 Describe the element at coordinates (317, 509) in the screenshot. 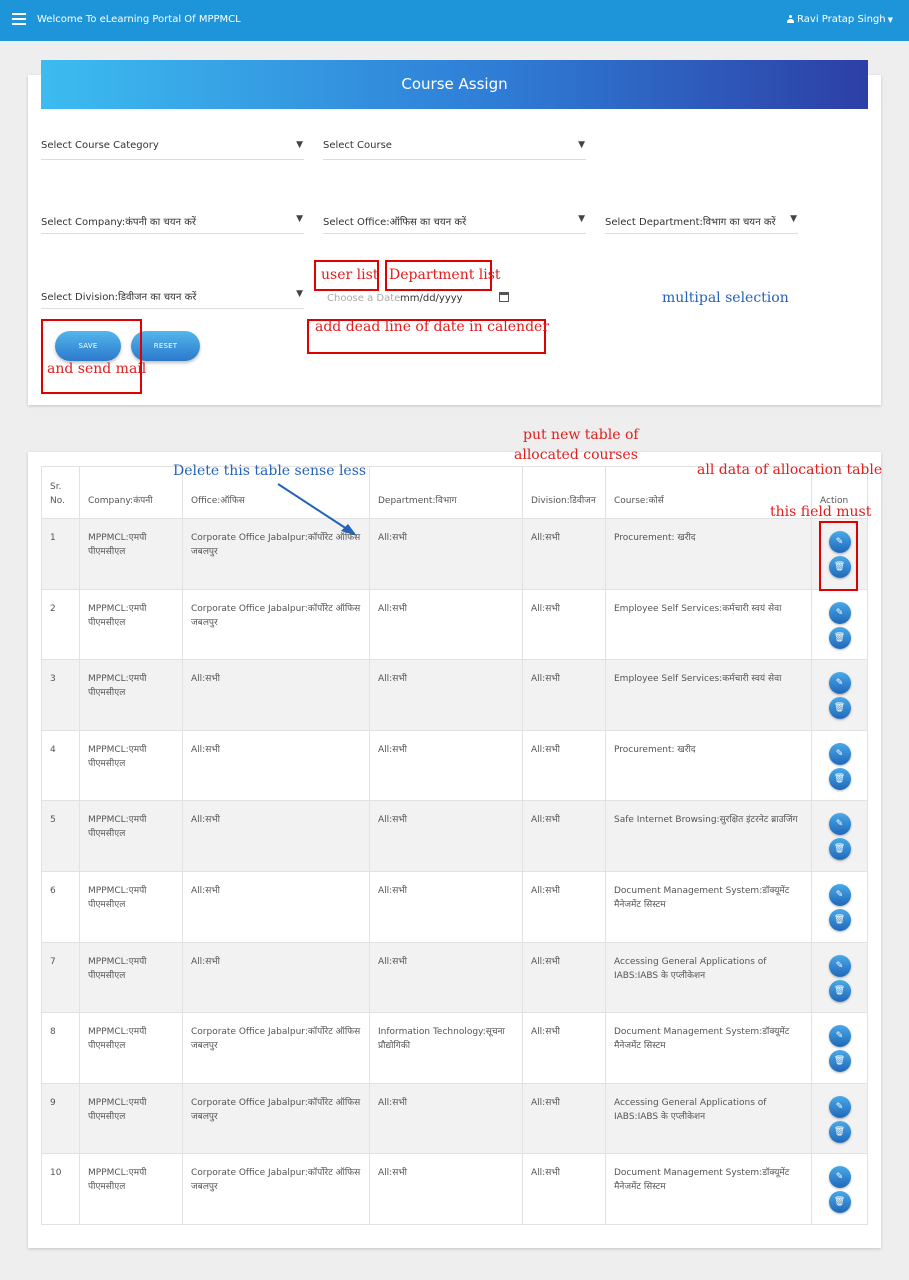

I see `annotation-arrow` at that location.